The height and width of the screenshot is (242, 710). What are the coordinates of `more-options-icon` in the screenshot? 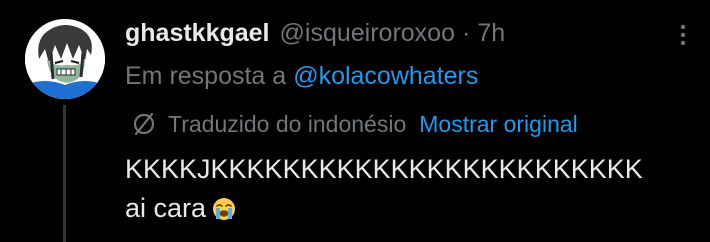 It's located at (683, 35).